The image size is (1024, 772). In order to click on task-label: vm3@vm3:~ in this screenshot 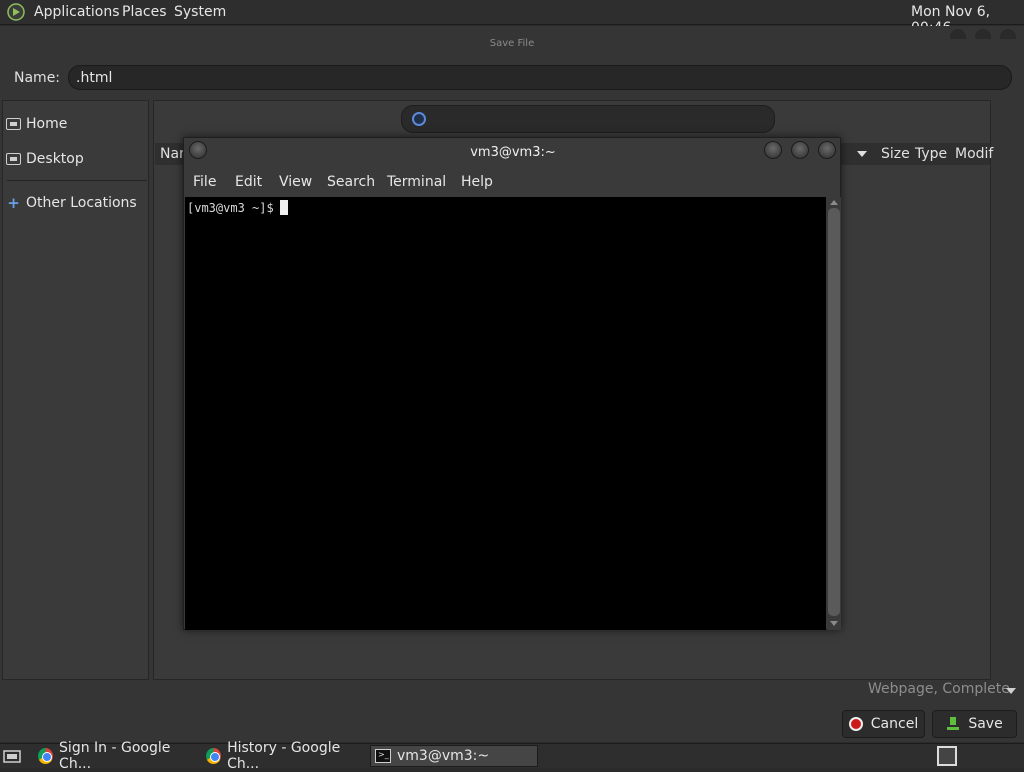, I will do `click(443, 756)`.